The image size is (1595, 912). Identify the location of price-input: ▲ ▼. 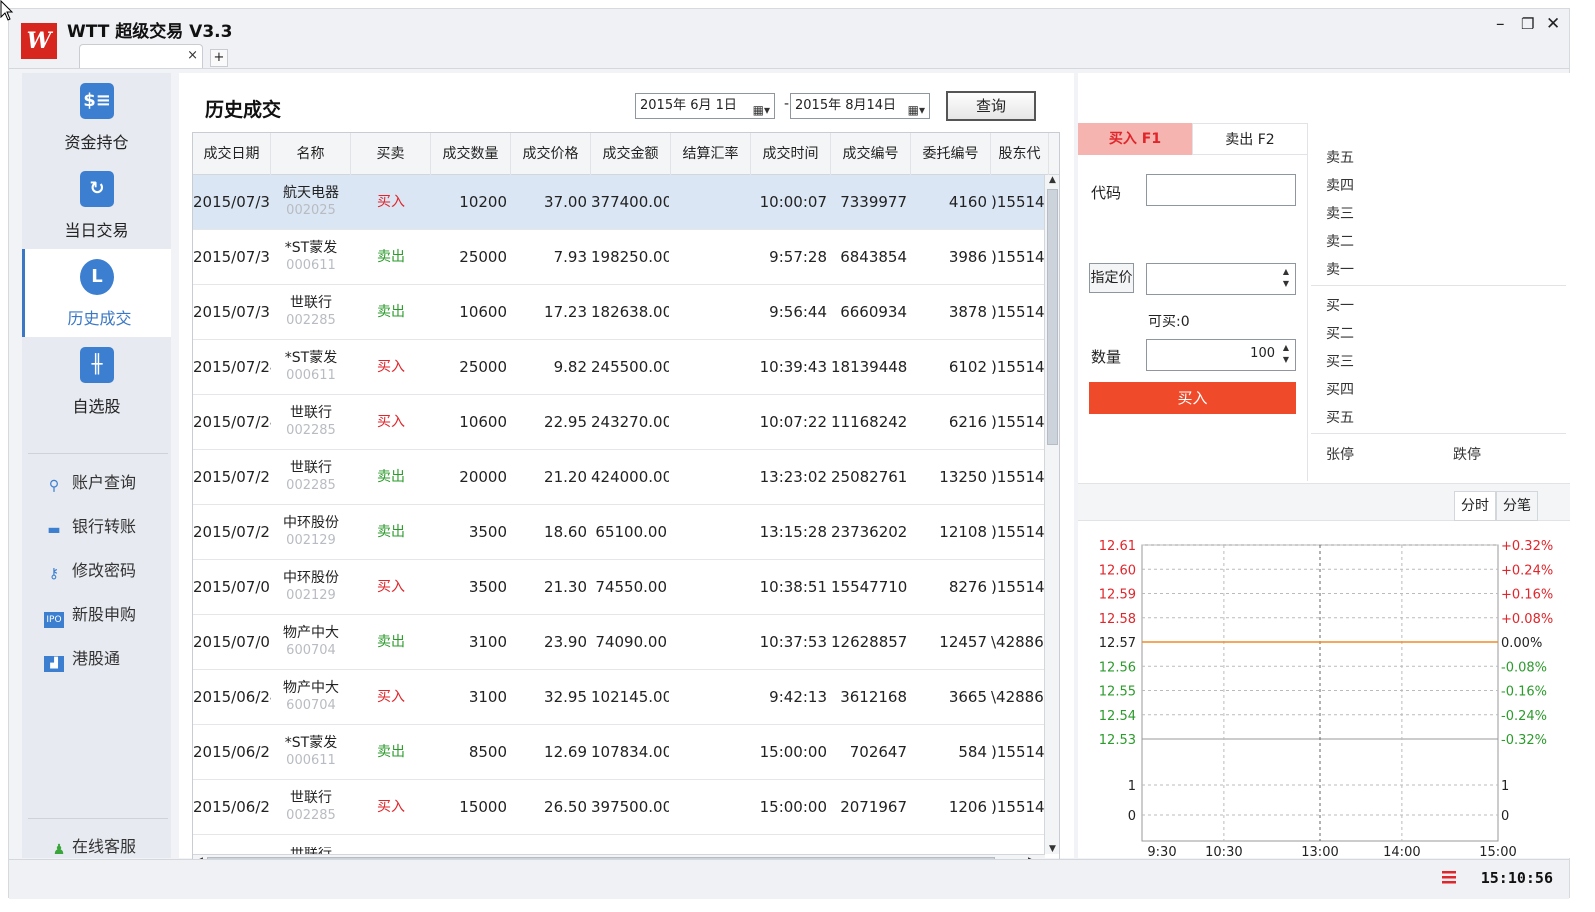
(1221, 279).